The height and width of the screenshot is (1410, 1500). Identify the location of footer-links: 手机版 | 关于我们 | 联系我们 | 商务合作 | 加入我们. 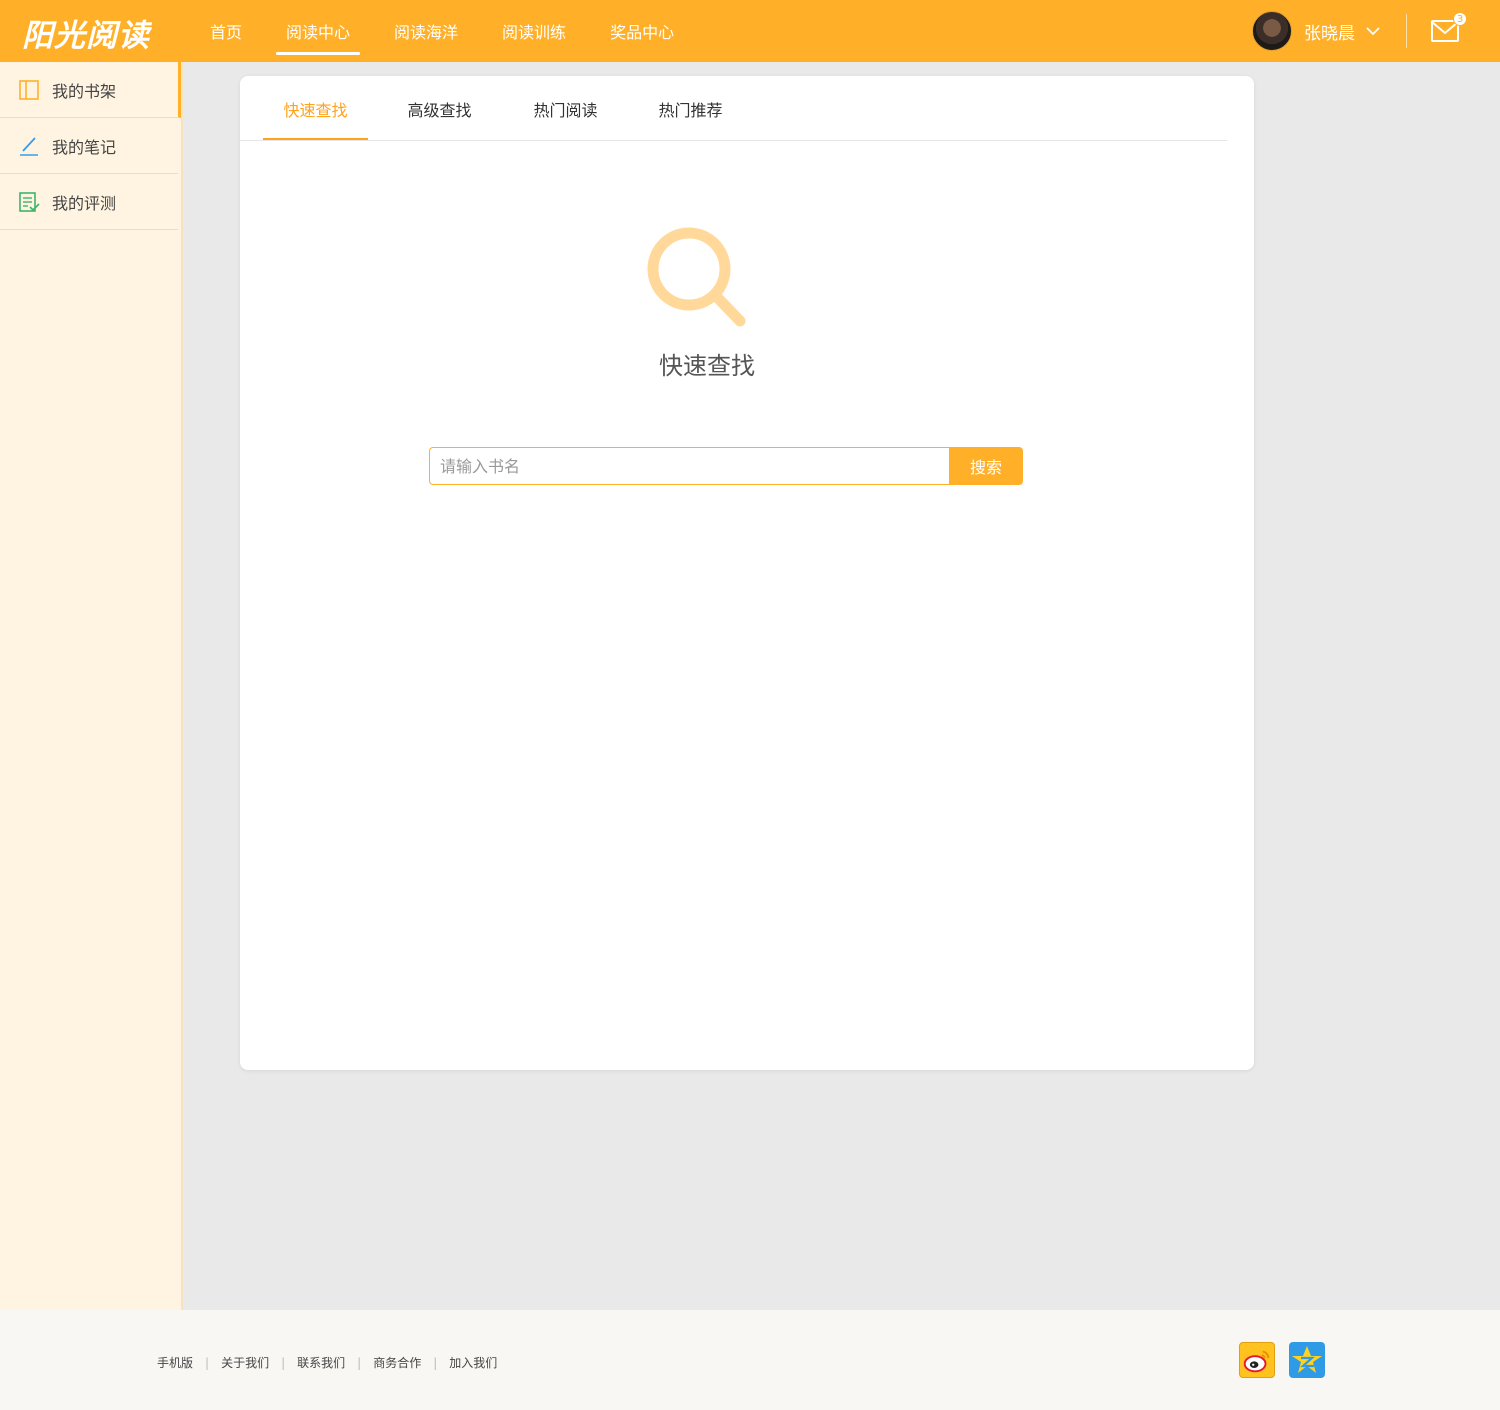
(327, 1362).